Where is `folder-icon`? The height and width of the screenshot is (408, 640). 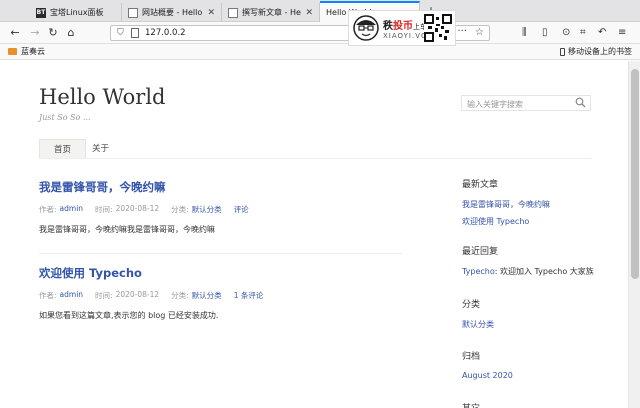
folder-icon is located at coordinates (12, 51).